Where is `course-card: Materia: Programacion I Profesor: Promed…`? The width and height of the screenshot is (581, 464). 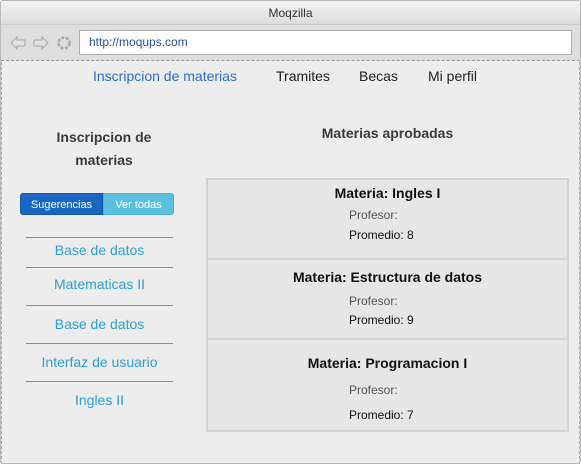 course-card: Materia: Programacion I Profesor: Promed… is located at coordinates (387, 385).